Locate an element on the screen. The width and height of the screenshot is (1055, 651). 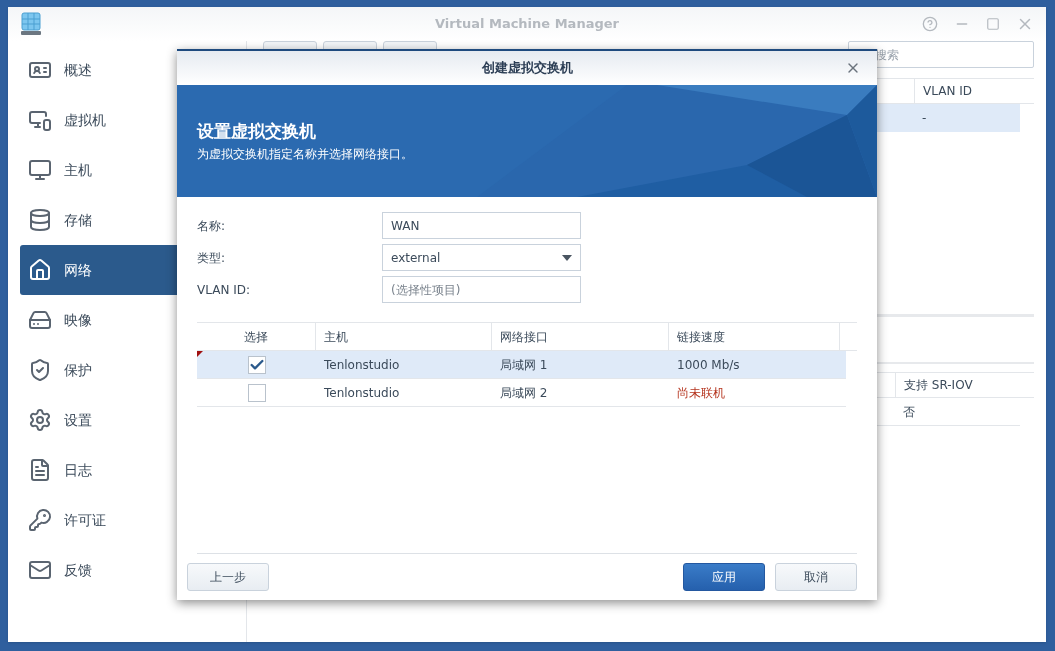
document-icon is located at coordinates (40, 470).